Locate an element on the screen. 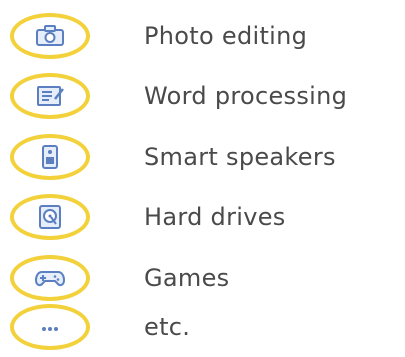 The width and height of the screenshot is (405, 357). ellipsis-icon is located at coordinates (50, 329).